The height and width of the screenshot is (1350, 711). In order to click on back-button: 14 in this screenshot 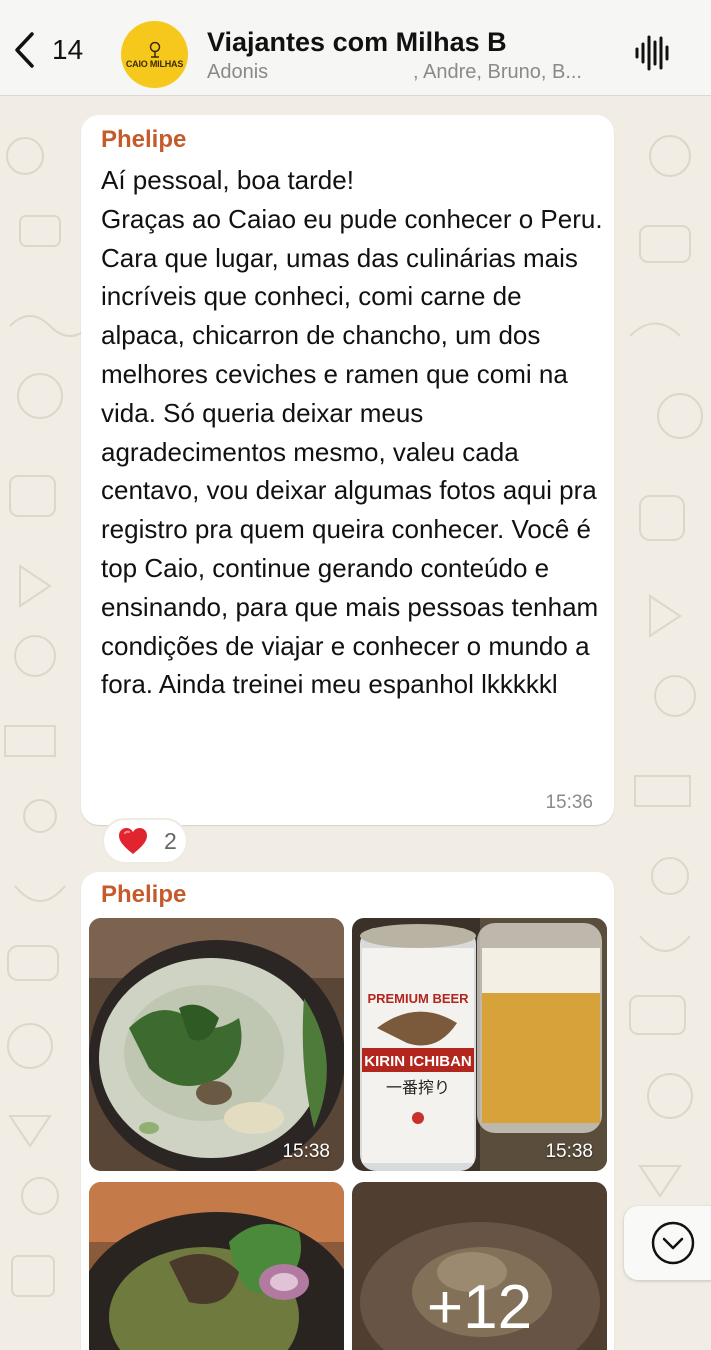, I will do `click(57, 50)`.